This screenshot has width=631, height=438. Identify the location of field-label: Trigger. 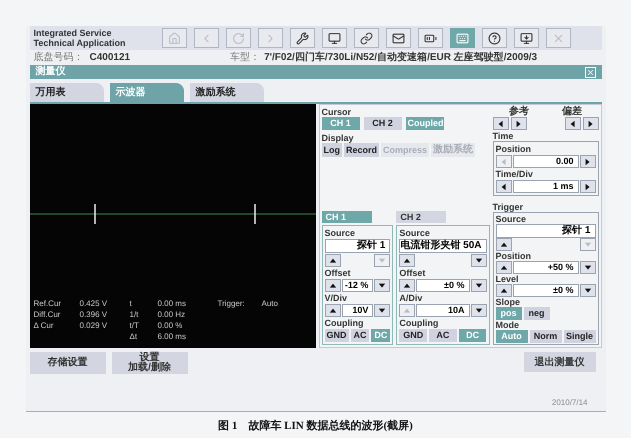
(508, 207).